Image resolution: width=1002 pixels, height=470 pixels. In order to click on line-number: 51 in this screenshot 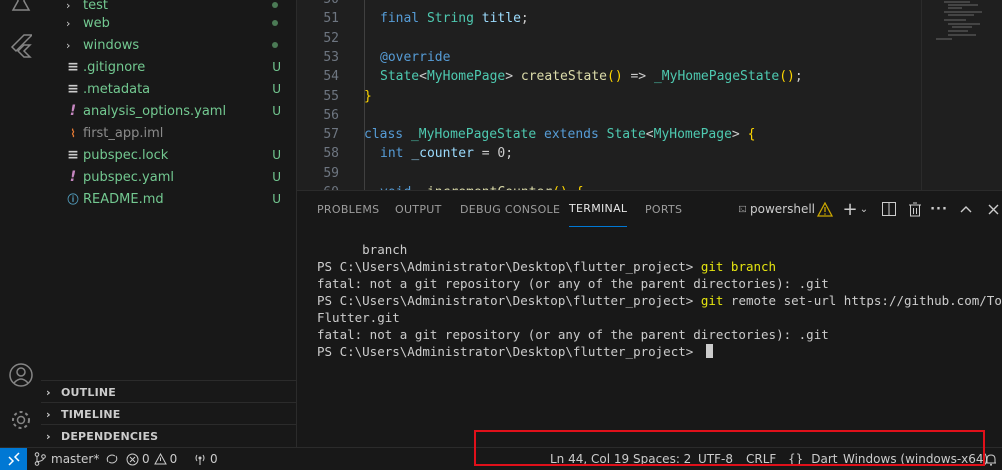, I will do `click(331, 19)`.